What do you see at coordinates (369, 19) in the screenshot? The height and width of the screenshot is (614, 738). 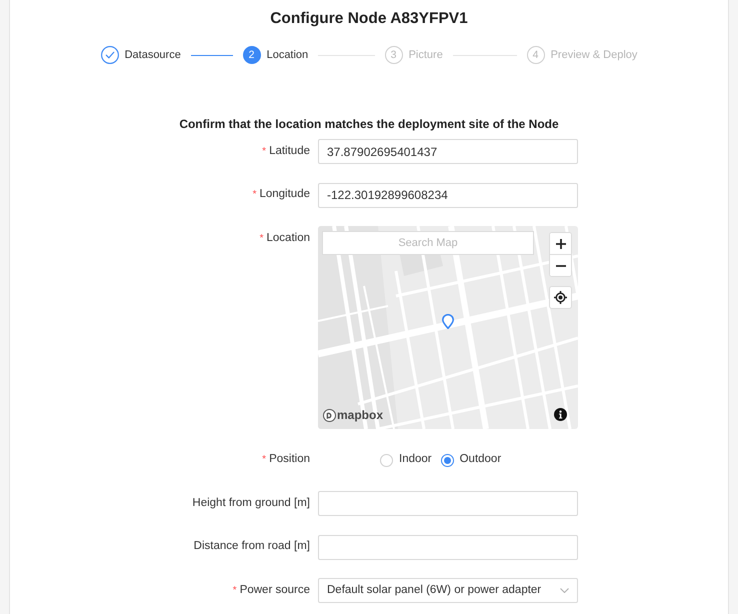 I see `page-title: Configure Node A83YFPV1` at bounding box center [369, 19].